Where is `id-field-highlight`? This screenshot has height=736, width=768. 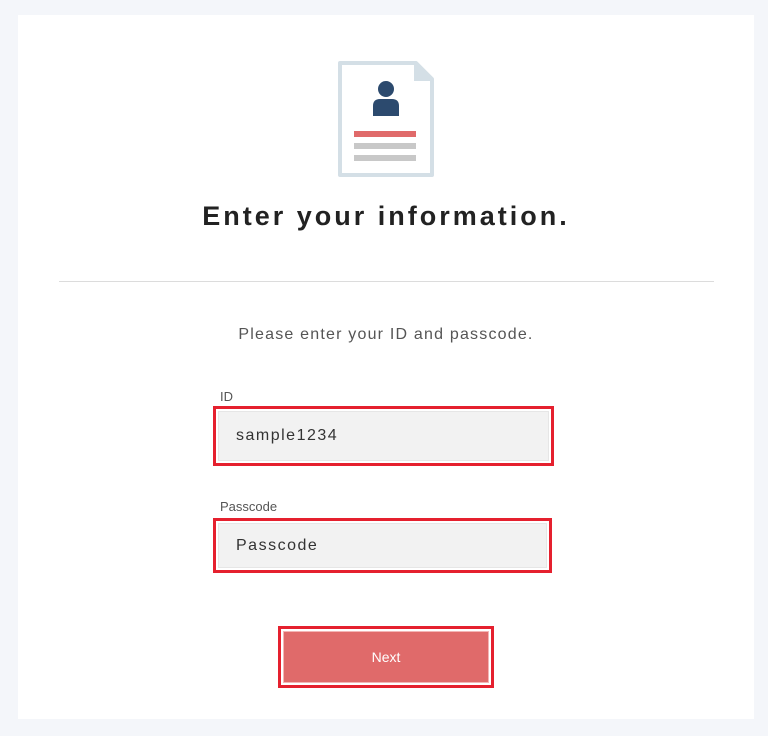
id-field-highlight is located at coordinates (383, 436).